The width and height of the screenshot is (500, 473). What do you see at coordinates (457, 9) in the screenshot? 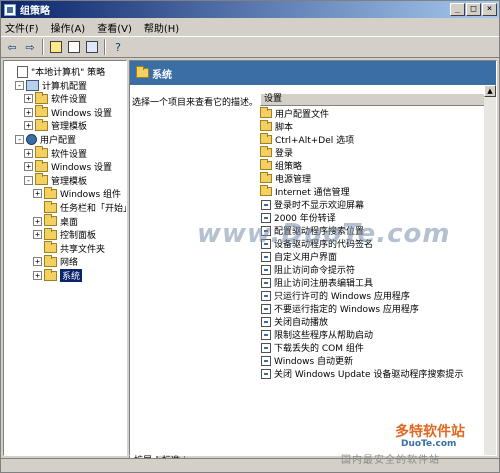
I see `minimize-button: _` at bounding box center [457, 9].